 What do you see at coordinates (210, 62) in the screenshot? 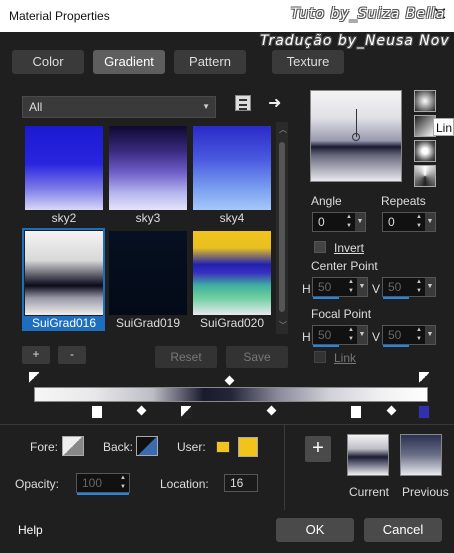
I see `tab-pattern: Pattern` at bounding box center [210, 62].